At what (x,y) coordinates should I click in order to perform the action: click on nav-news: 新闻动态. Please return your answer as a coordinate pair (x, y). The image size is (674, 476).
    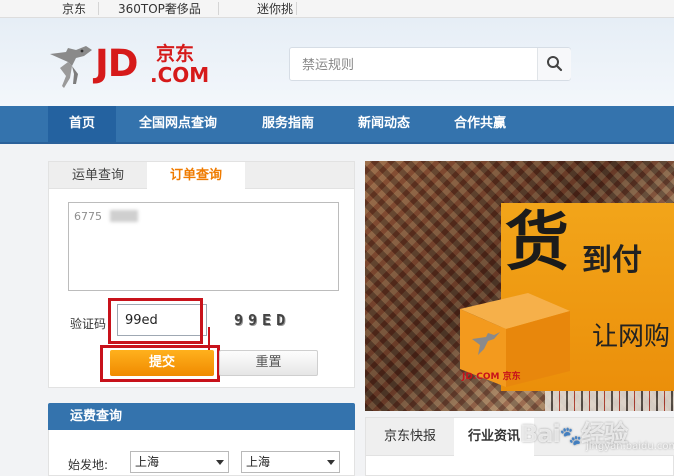
    Looking at the image, I should click on (384, 124).